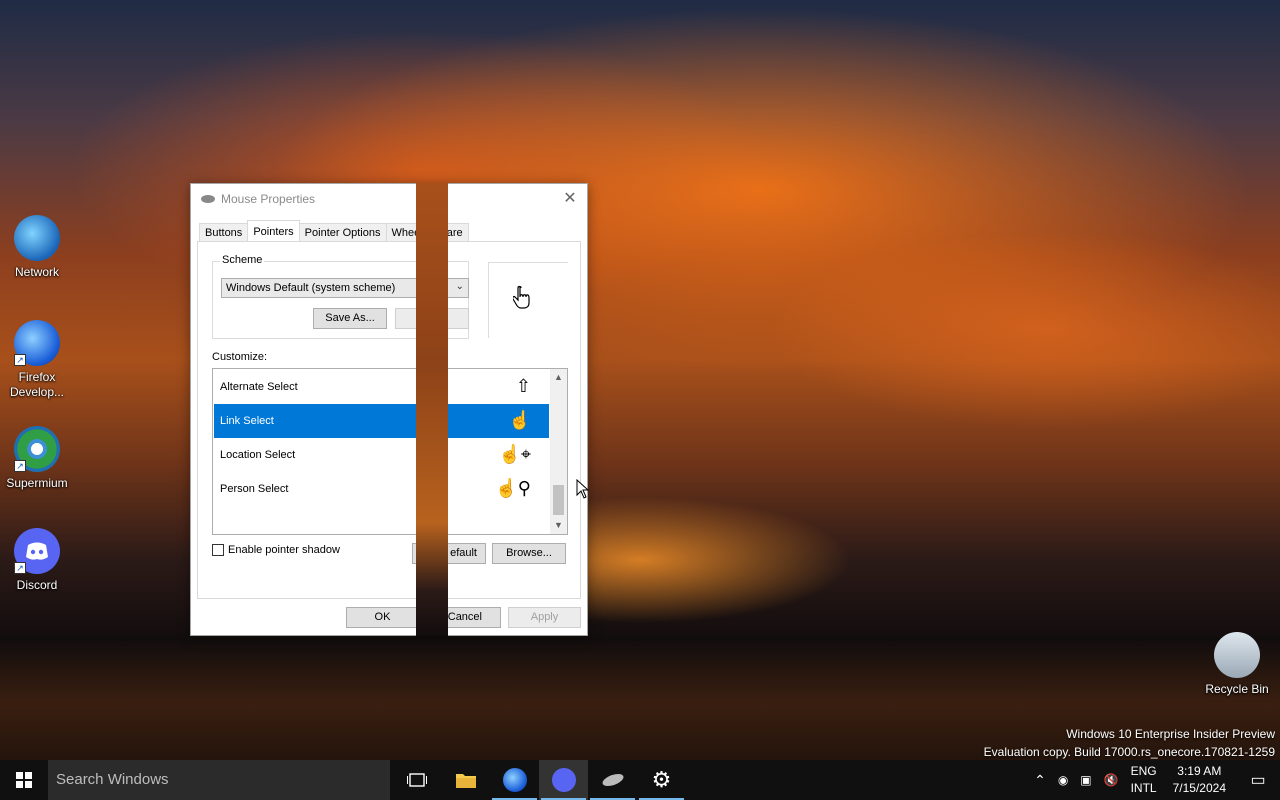 This screenshot has width=1280, height=800. I want to click on keyboard-layout: INTL, so click(1143, 788).